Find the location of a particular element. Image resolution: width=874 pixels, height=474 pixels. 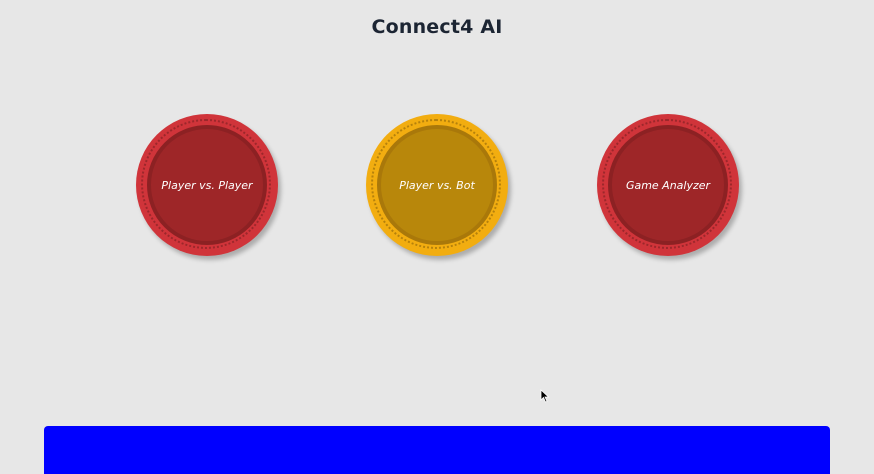

game-analyzer-label: Game Analyzer is located at coordinates (668, 185).